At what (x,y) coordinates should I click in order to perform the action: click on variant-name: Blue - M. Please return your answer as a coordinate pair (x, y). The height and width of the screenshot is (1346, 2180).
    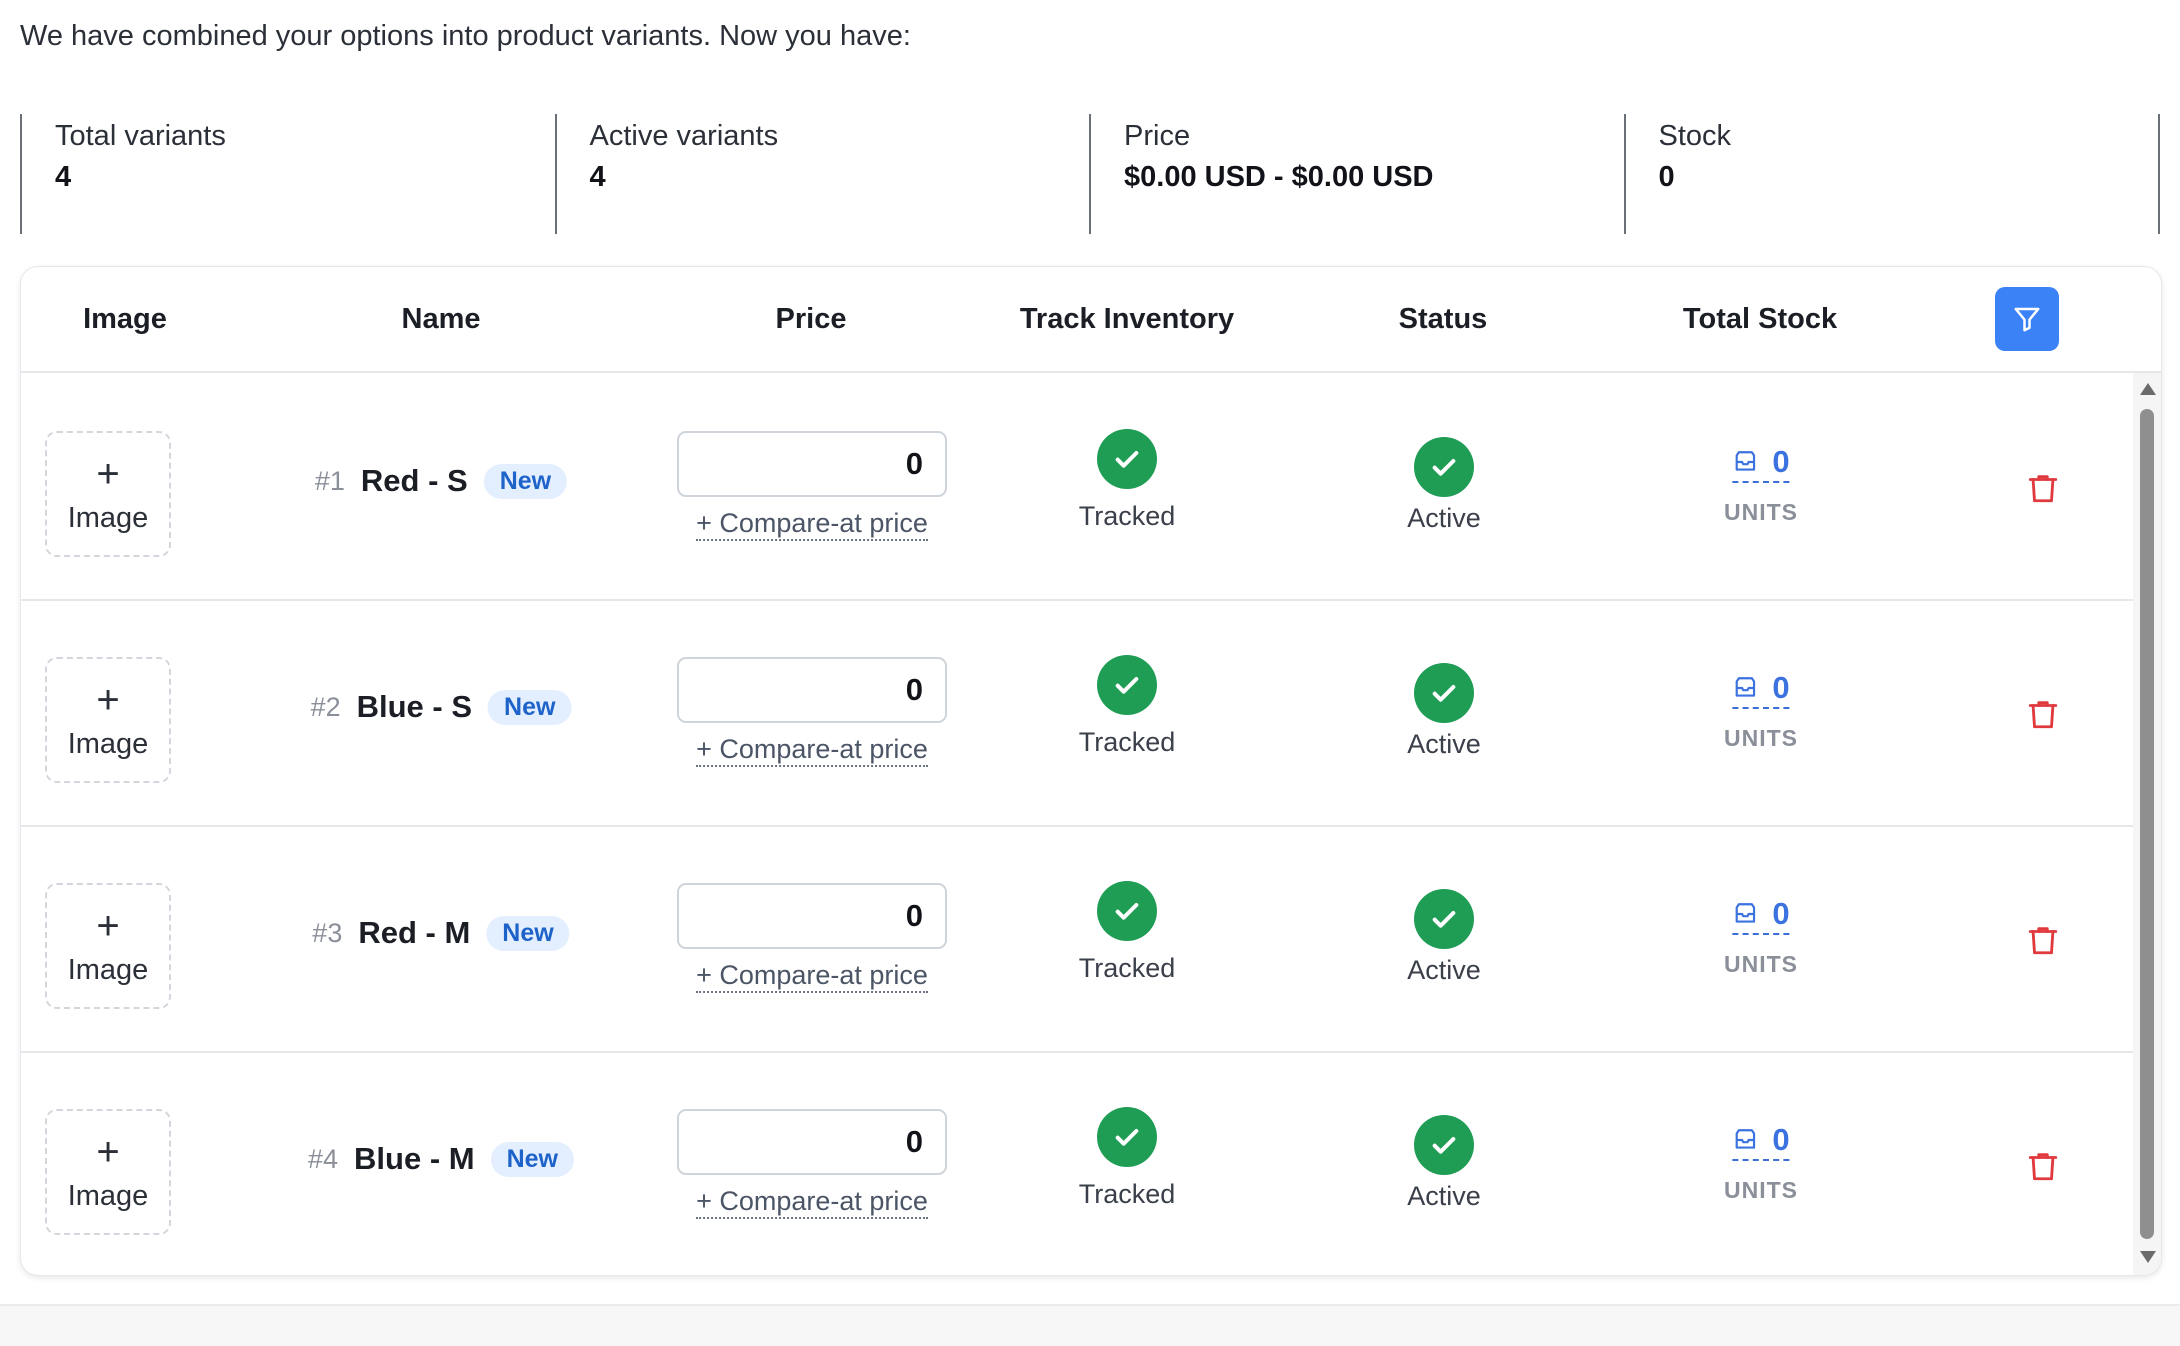
    Looking at the image, I should click on (414, 1158).